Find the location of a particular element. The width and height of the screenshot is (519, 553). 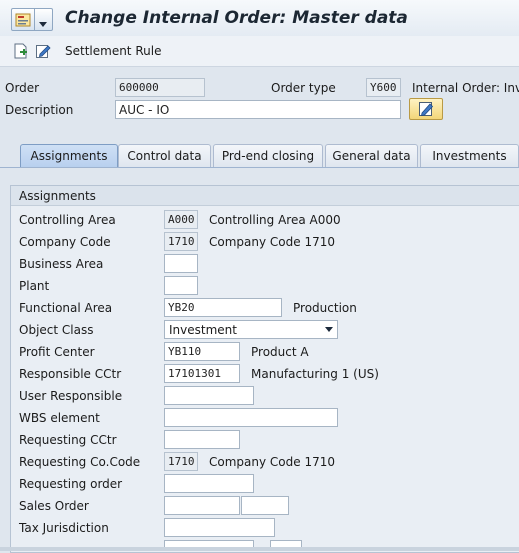

order-type-text: Internal Order: Inve is located at coordinates (465, 88).